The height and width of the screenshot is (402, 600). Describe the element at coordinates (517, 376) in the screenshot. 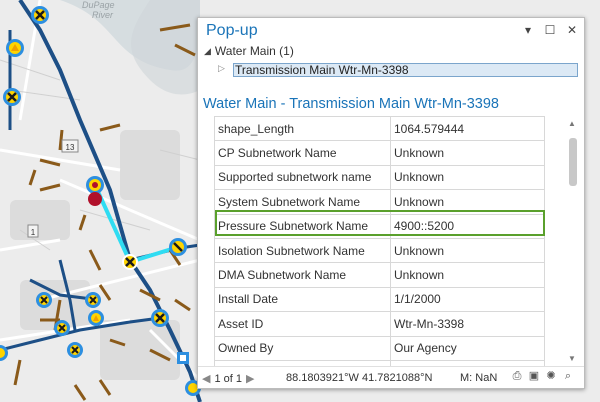

I see `print-icon: ⎙` at that location.